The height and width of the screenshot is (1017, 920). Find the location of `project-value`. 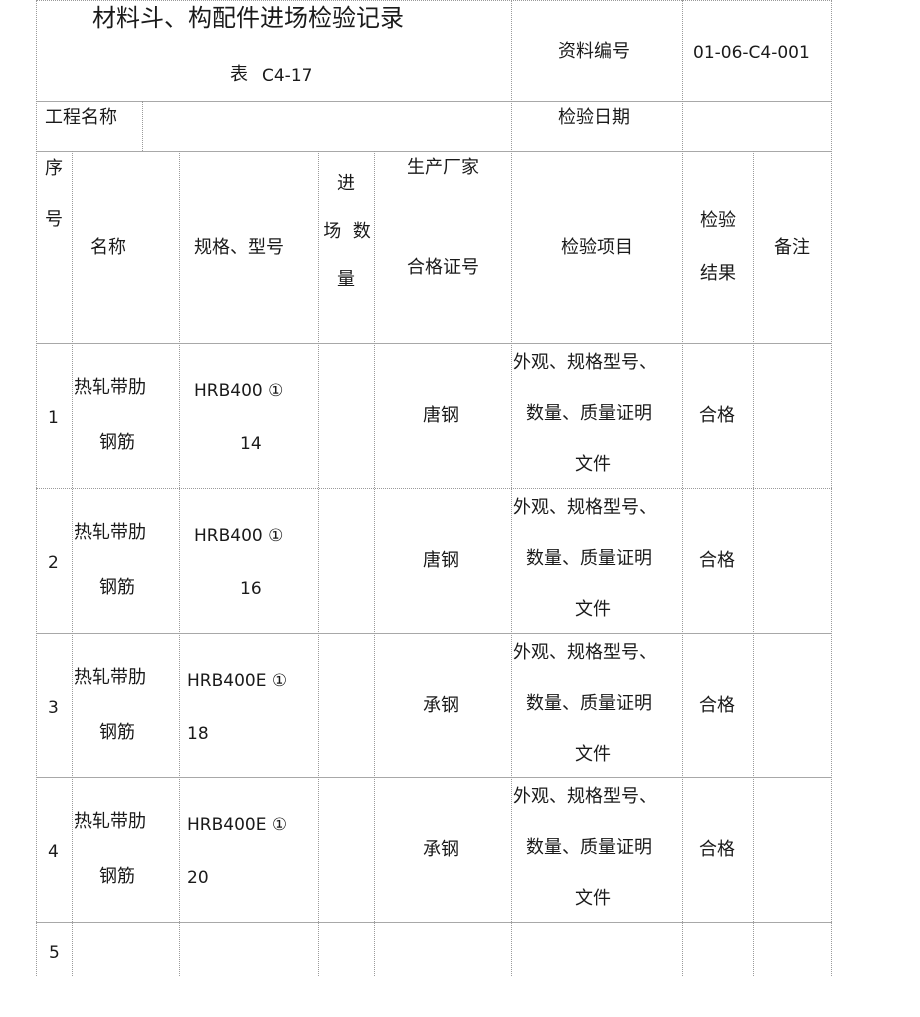

project-value is located at coordinates (327, 126).